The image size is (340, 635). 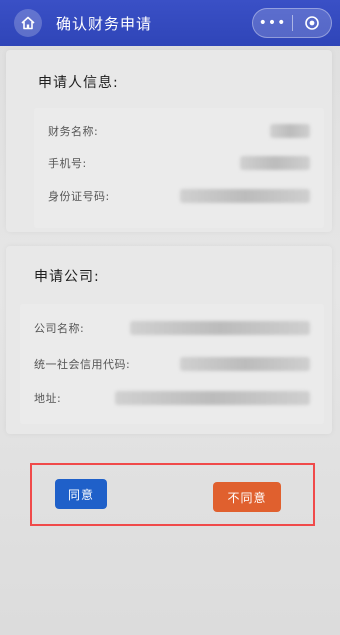 What do you see at coordinates (78, 83) in the screenshot?
I see `applicant-section-title: 申请人信息:` at bounding box center [78, 83].